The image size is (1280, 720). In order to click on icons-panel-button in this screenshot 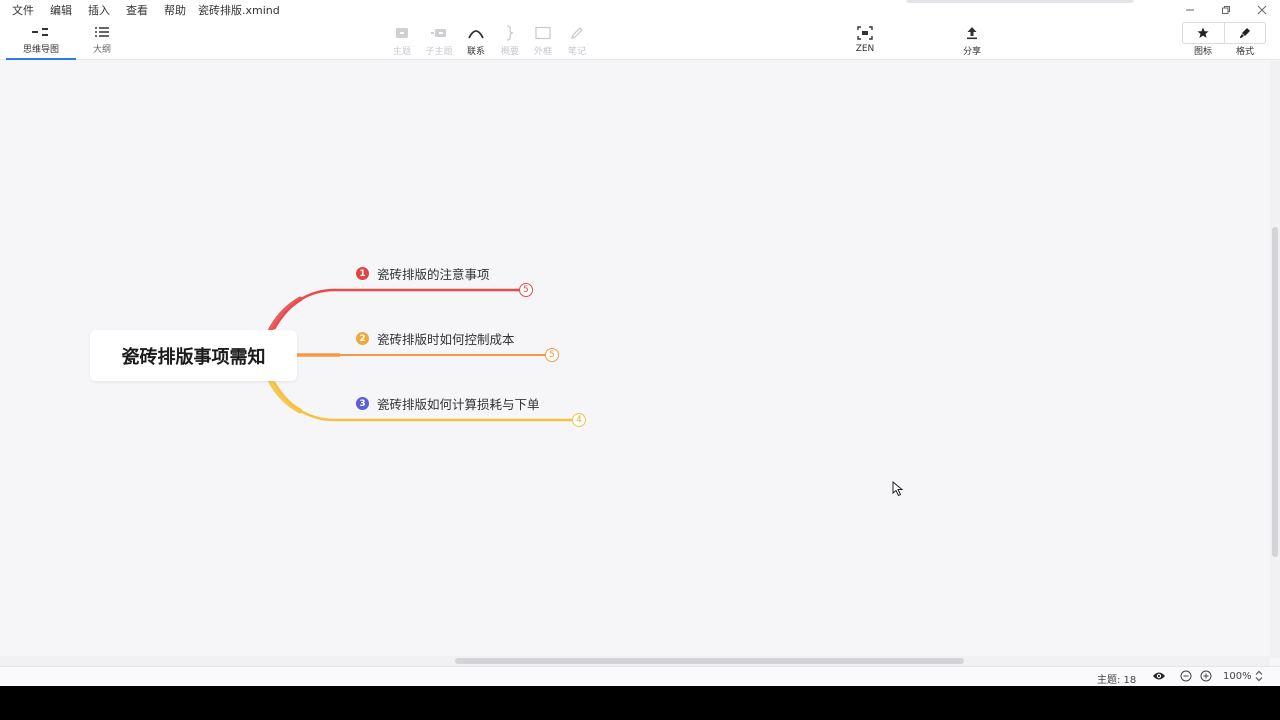, I will do `click(1203, 33)`.